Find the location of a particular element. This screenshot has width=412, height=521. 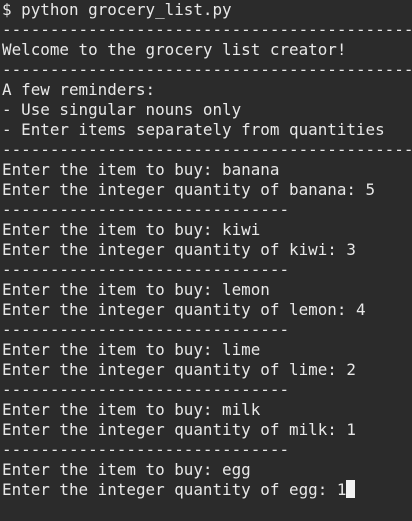

welcome-message: Welcome to the grocery list creator! is located at coordinates (174, 49).